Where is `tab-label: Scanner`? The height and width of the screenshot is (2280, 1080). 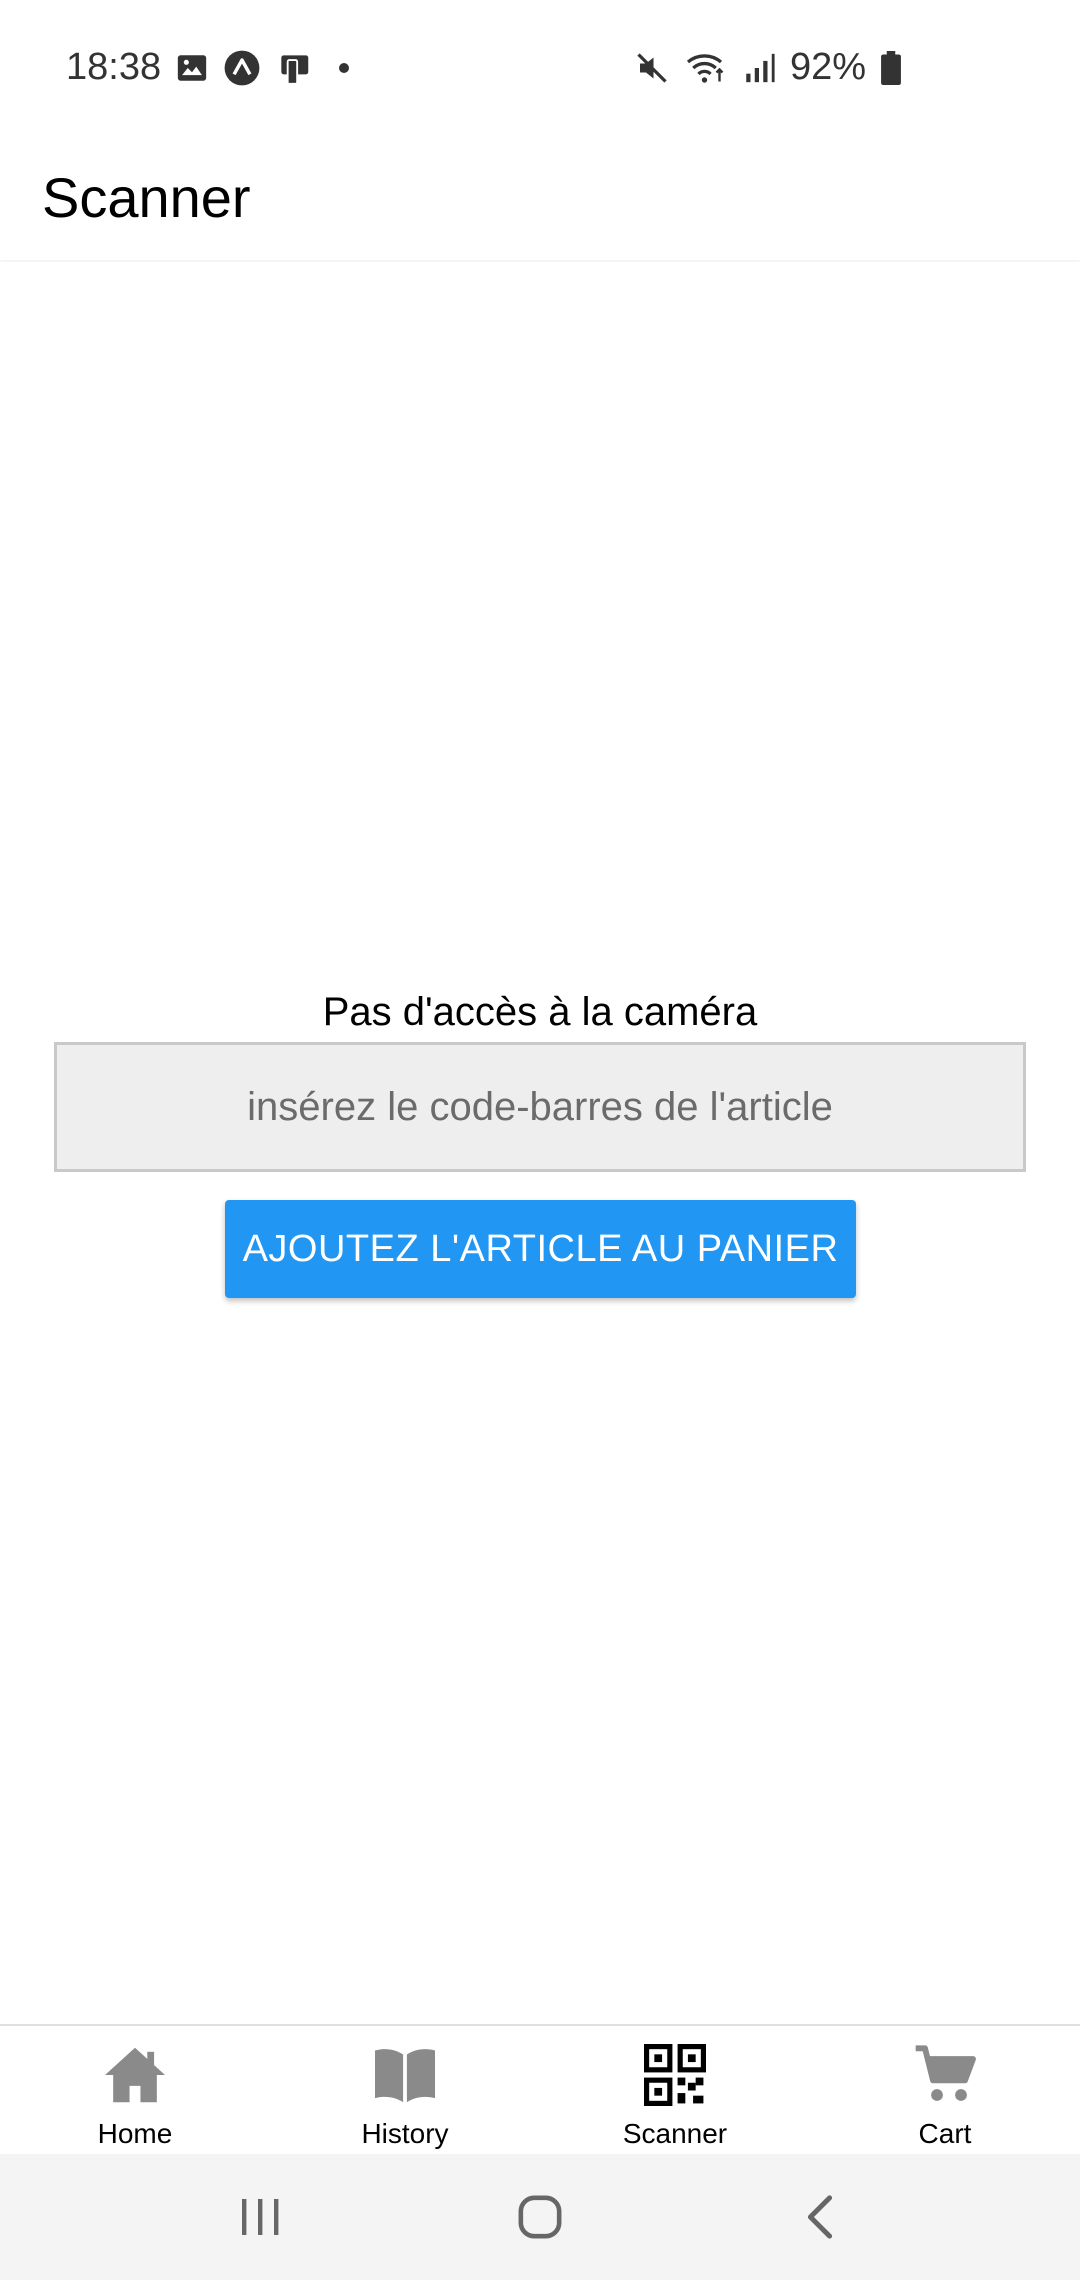
tab-label: Scanner is located at coordinates (675, 2133).